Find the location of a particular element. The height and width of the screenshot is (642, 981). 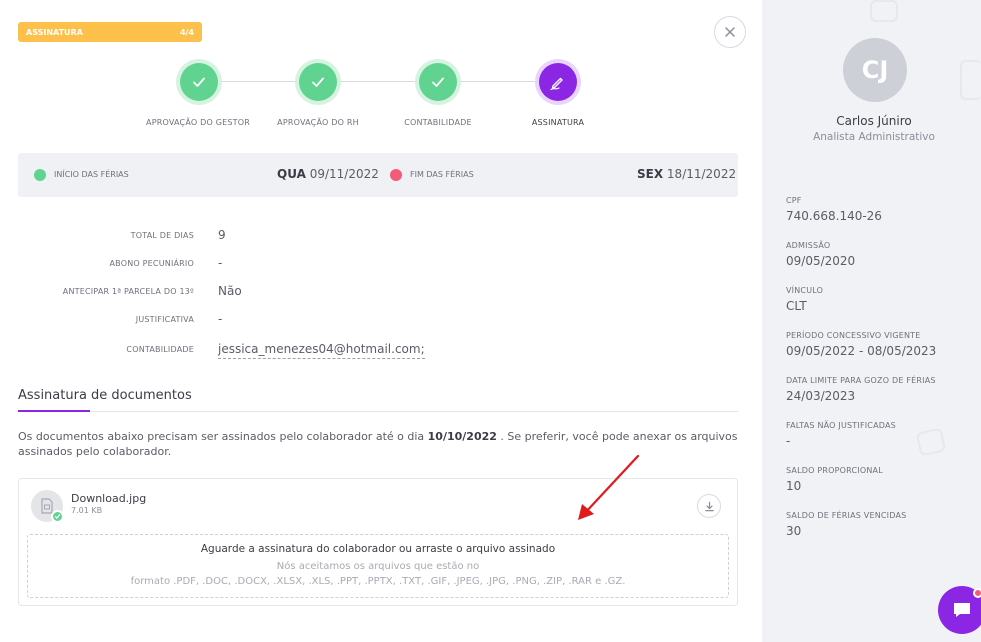

end-date-dot is located at coordinates (396, 175).